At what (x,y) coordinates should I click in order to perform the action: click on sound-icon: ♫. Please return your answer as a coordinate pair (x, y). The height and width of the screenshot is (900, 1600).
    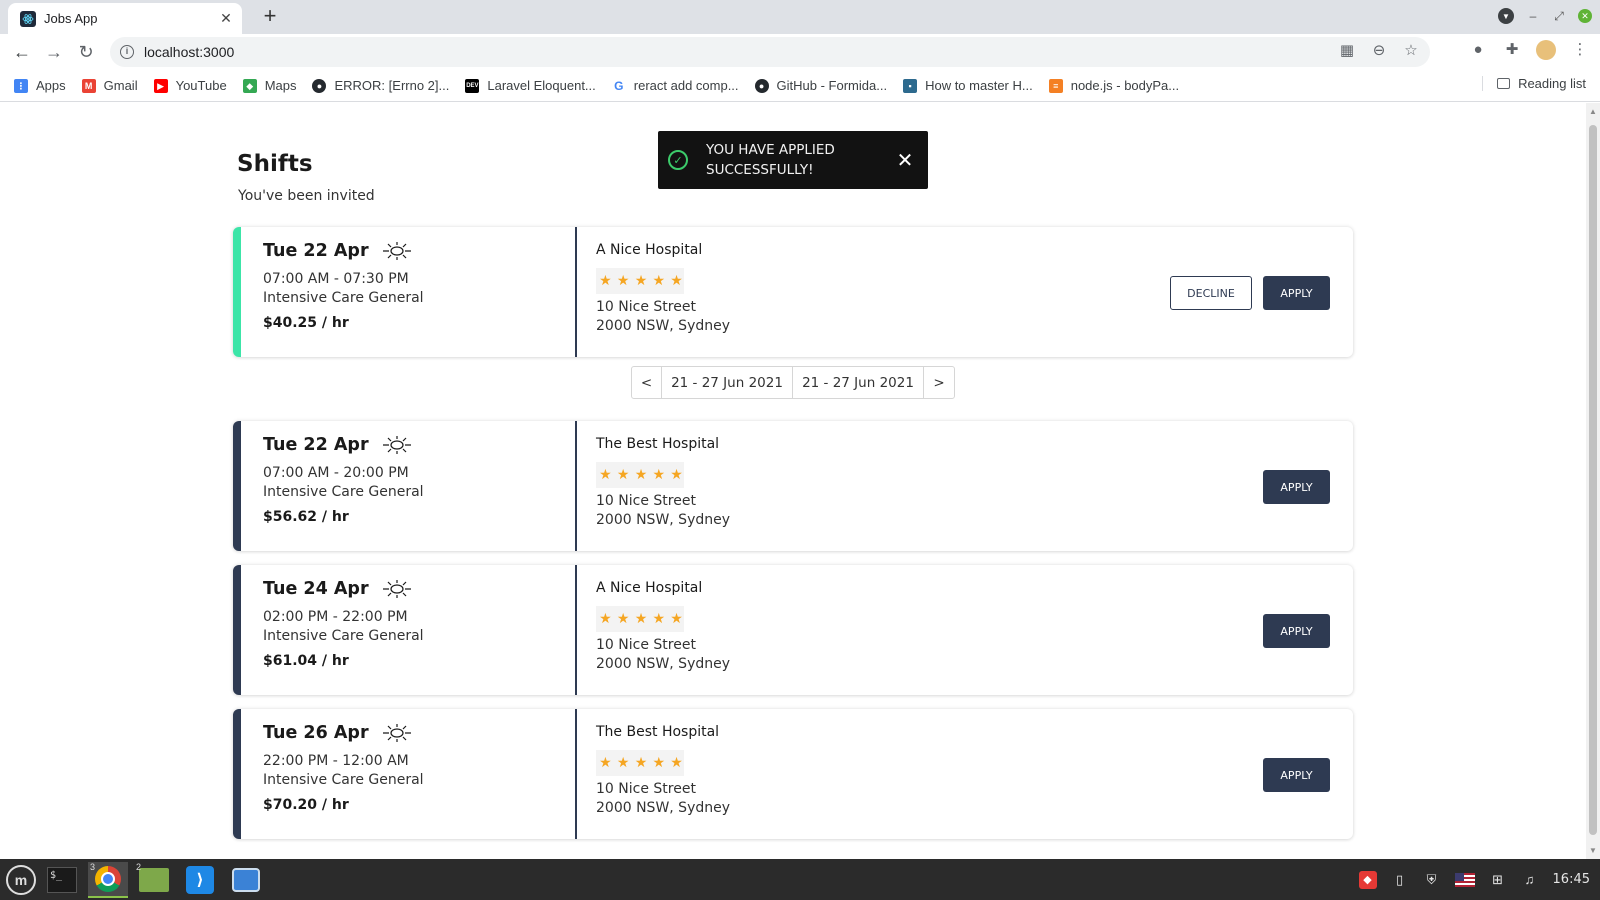
    Looking at the image, I should click on (1530, 880).